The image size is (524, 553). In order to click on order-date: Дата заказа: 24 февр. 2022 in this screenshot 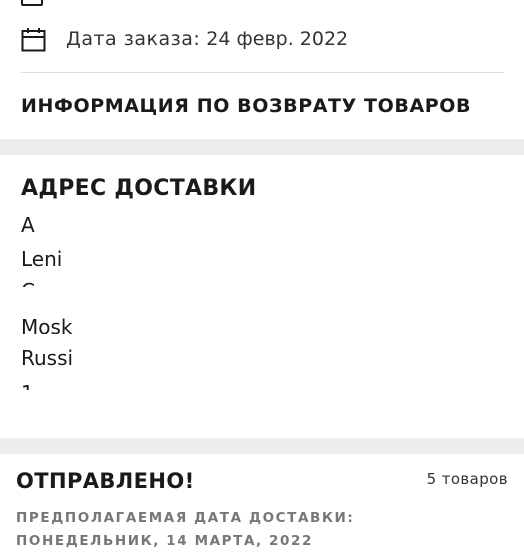, I will do `click(207, 39)`.